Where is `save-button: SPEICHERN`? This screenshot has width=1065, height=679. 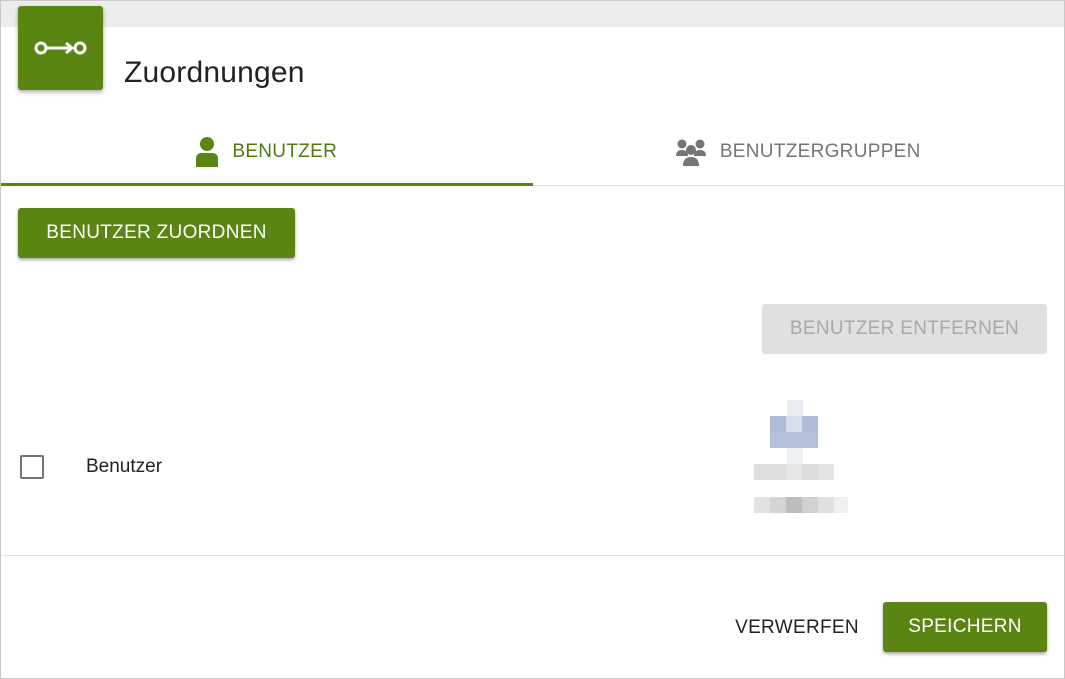
save-button: SPEICHERN is located at coordinates (965, 627).